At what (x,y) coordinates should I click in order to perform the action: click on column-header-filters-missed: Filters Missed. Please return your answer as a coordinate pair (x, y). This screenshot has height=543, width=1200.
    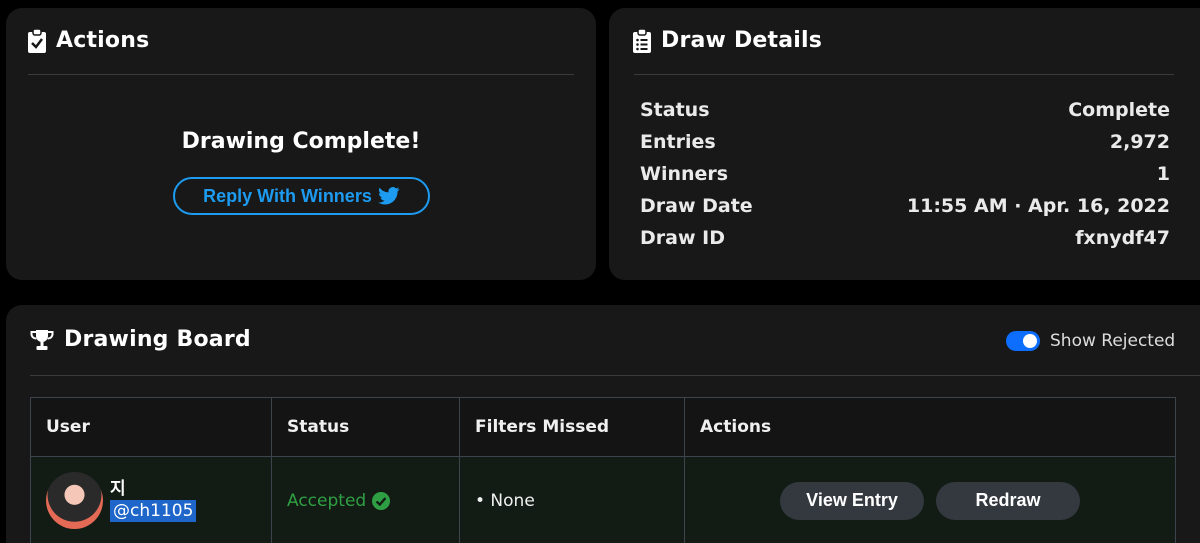
    Looking at the image, I should click on (572, 427).